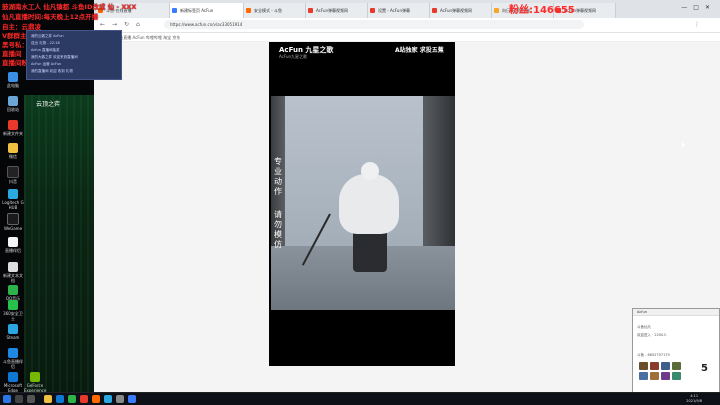 The width and height of the screenshot is (720, 405). I want to click on gift-count: 5, so click(704, 368).